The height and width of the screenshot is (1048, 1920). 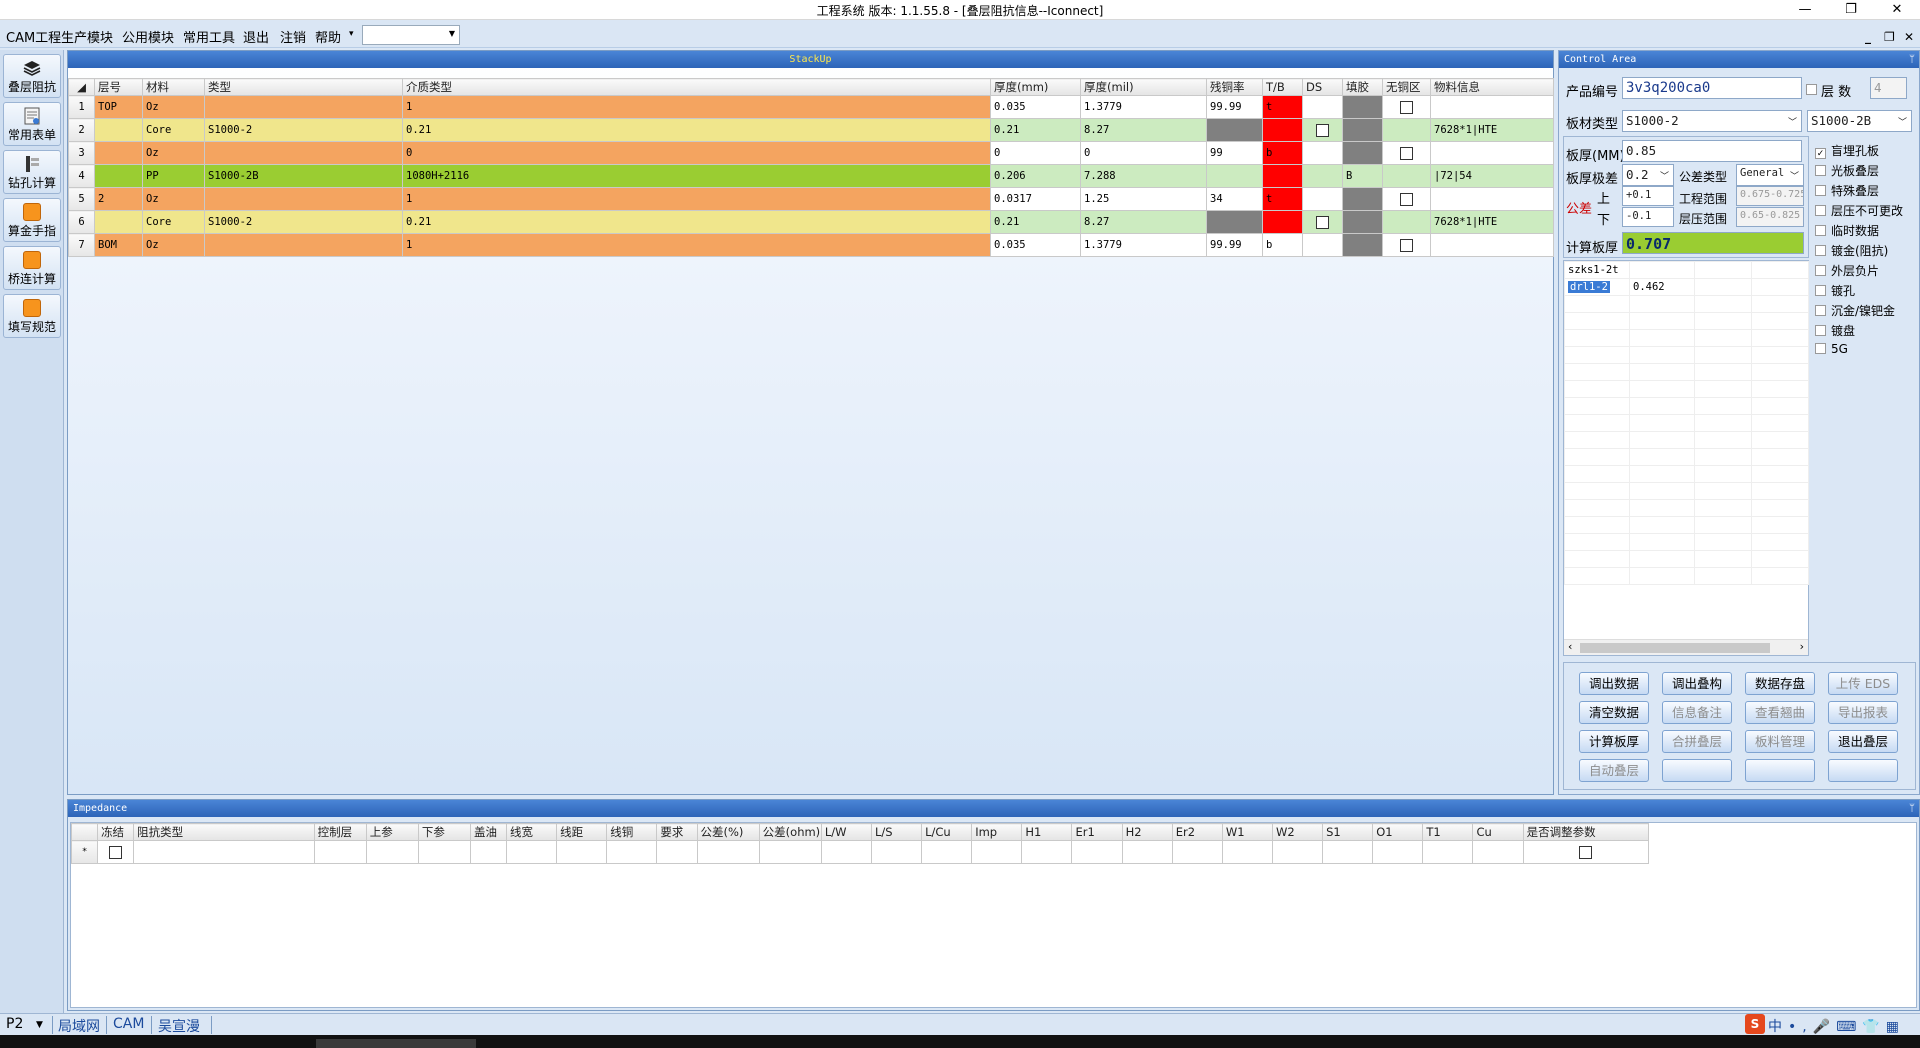 I want to click on stackup-col-header: 厚度(mil), so click(x=1143, y=87).